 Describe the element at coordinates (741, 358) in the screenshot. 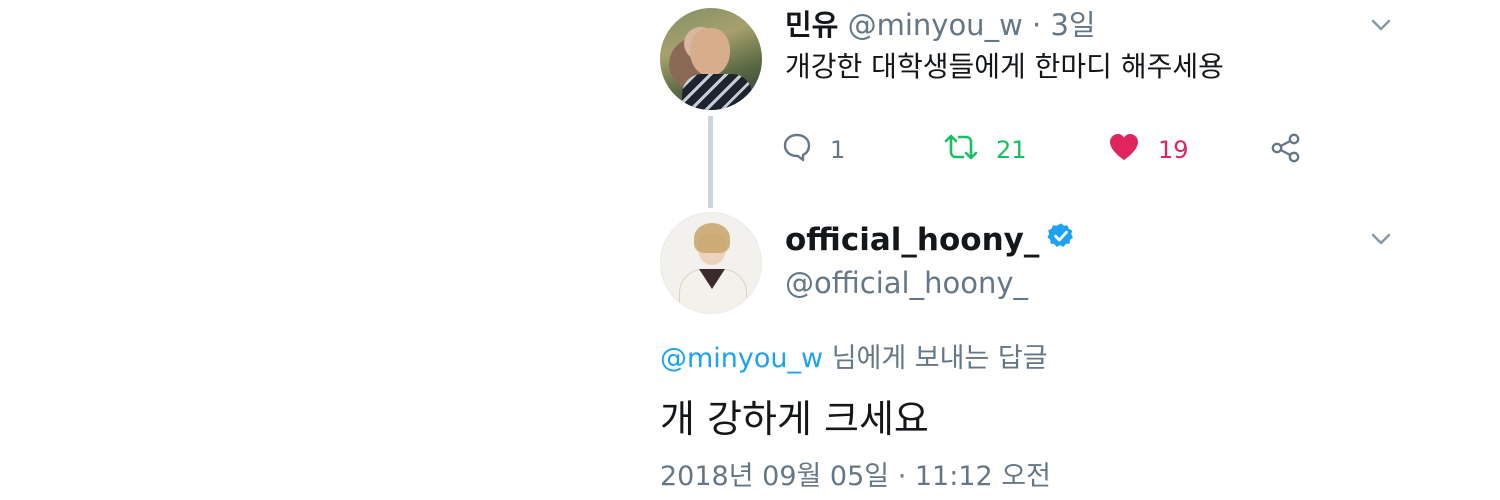

I see `reply-to-mention-link: @minyou_w` at that location.